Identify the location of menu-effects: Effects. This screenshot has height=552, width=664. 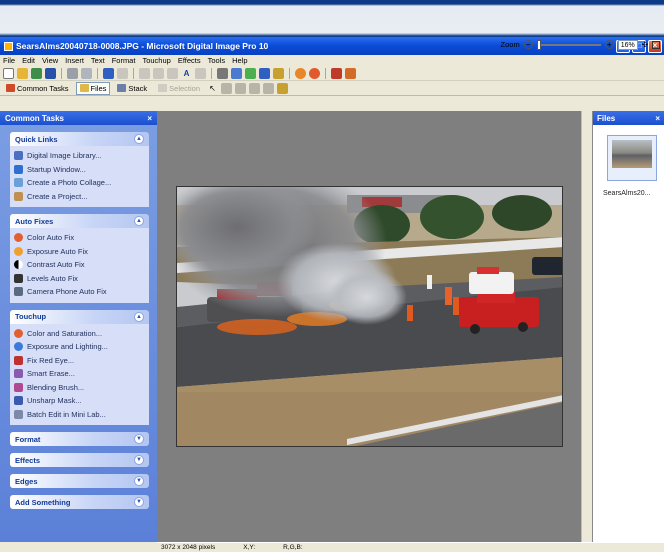
(189, 60).